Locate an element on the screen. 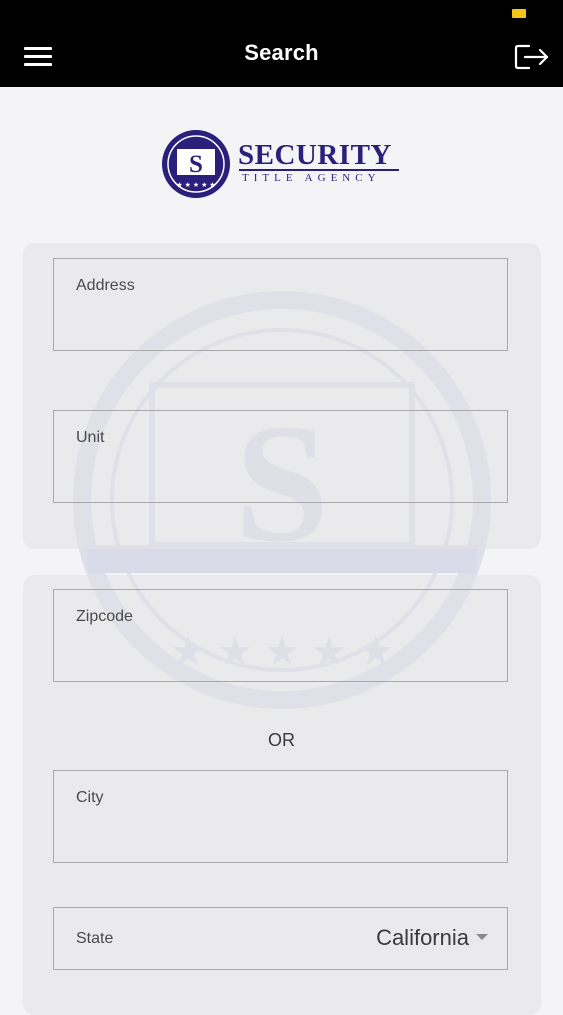  logout-icon is located at coordinates (532, 57).